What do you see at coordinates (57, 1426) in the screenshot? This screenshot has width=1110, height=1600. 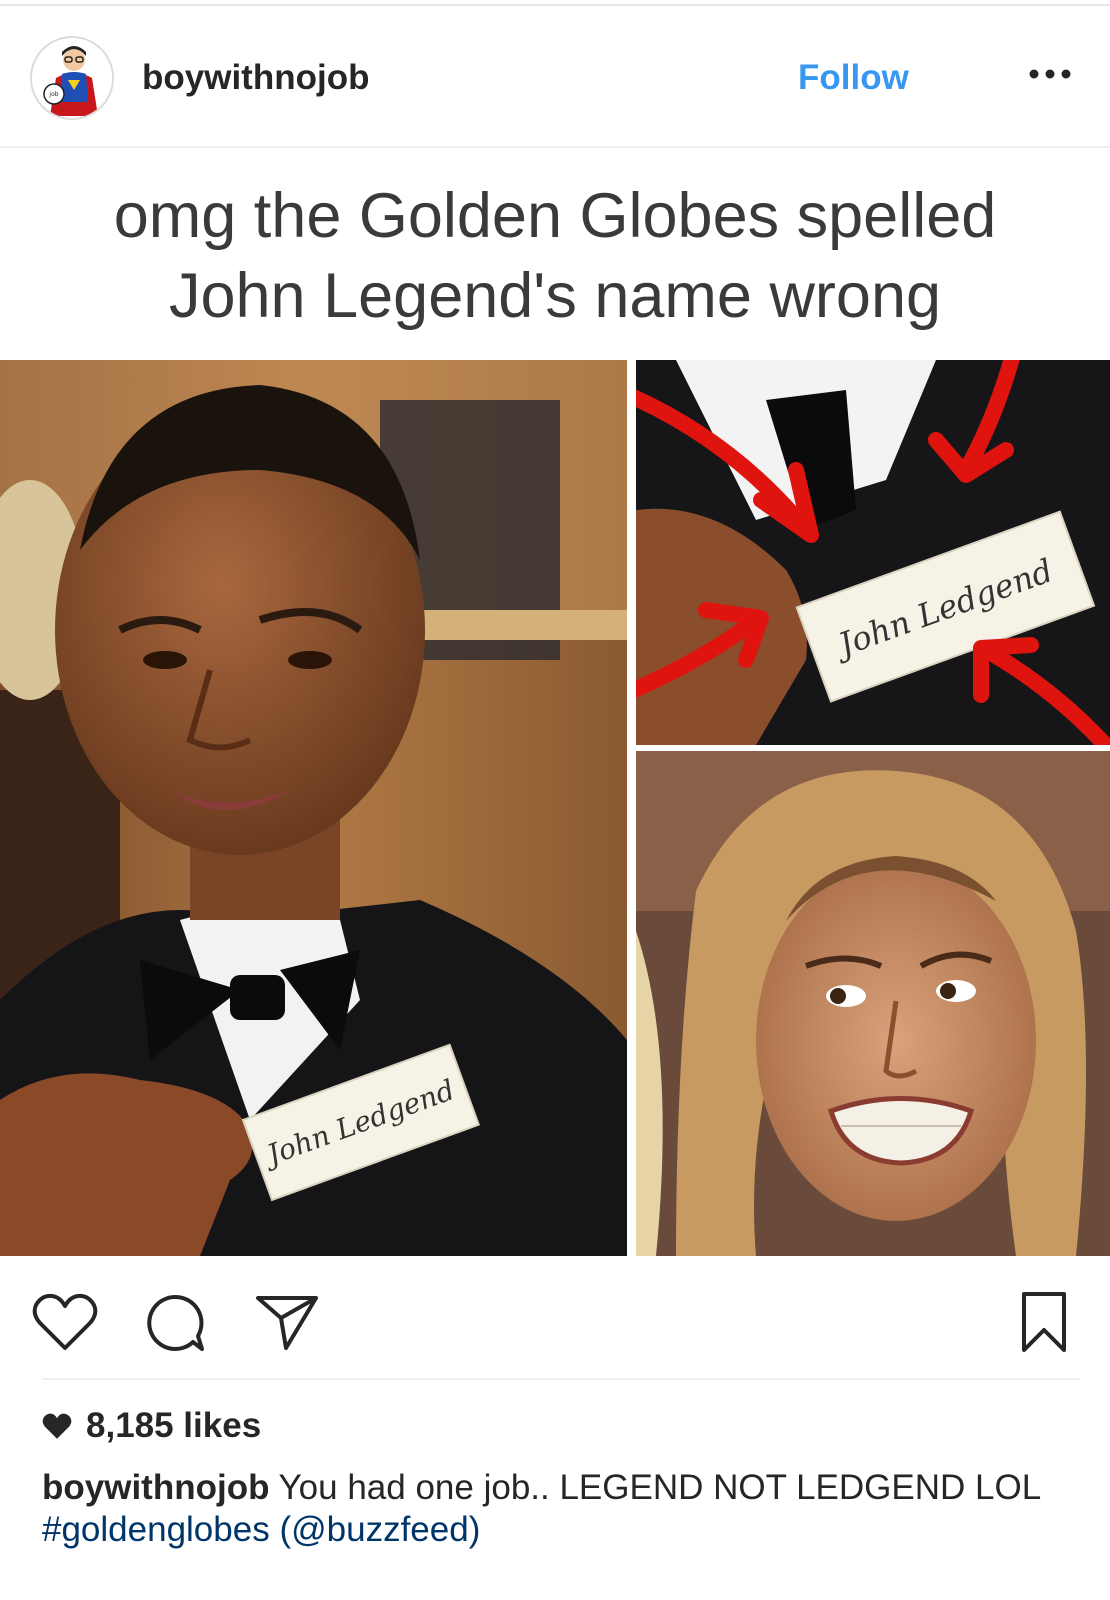 I see `heart-filled-icon` at bounding box center [57, 1426].